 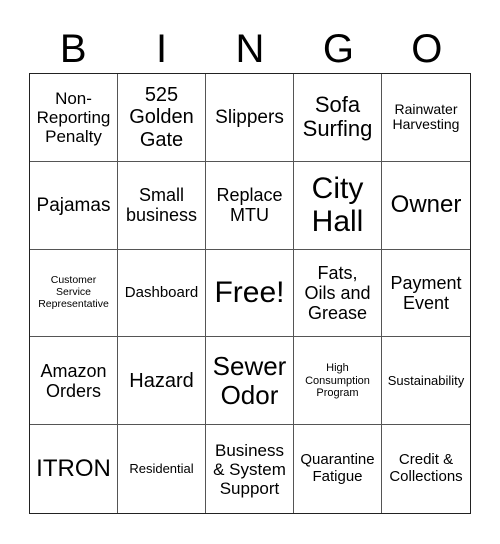 What do you see at coordinates (162, 293) in the screenshot?
I see `bingo-cell: Dashboard` at bounding box center [162, 293].